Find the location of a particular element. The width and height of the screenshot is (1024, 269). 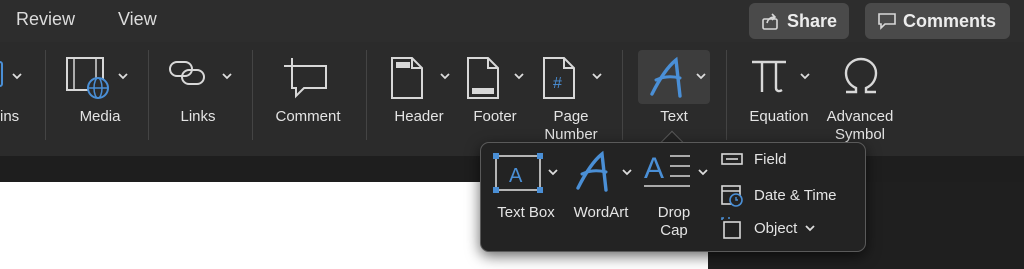

ribbon-partial-label: ins is located at coordinates (10, 116).